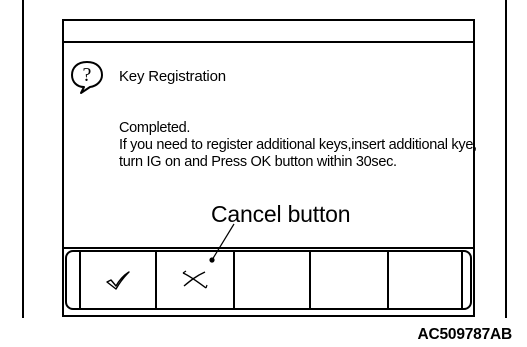 This screenshot has height=347, width=527. Describe the element at coordinates (465, 334) in the screenshot. I see `figure-id: AC509787AB` at that location.